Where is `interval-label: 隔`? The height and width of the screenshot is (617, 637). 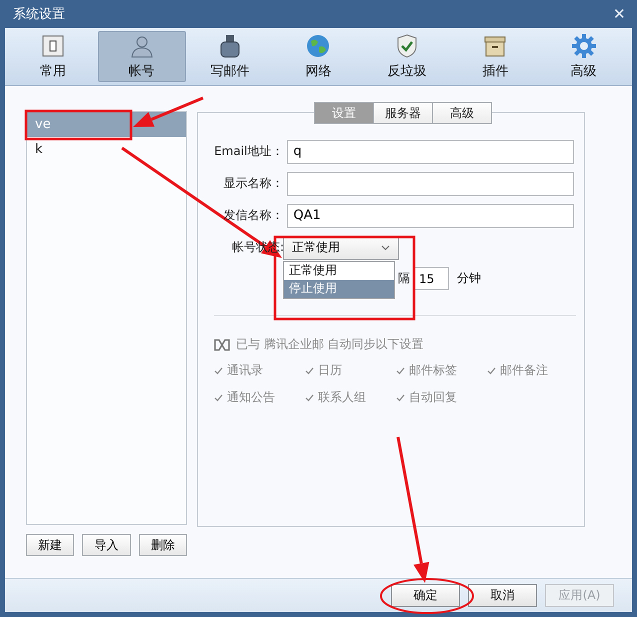
interval-label: 隔 is located at coordinates (404, 278).